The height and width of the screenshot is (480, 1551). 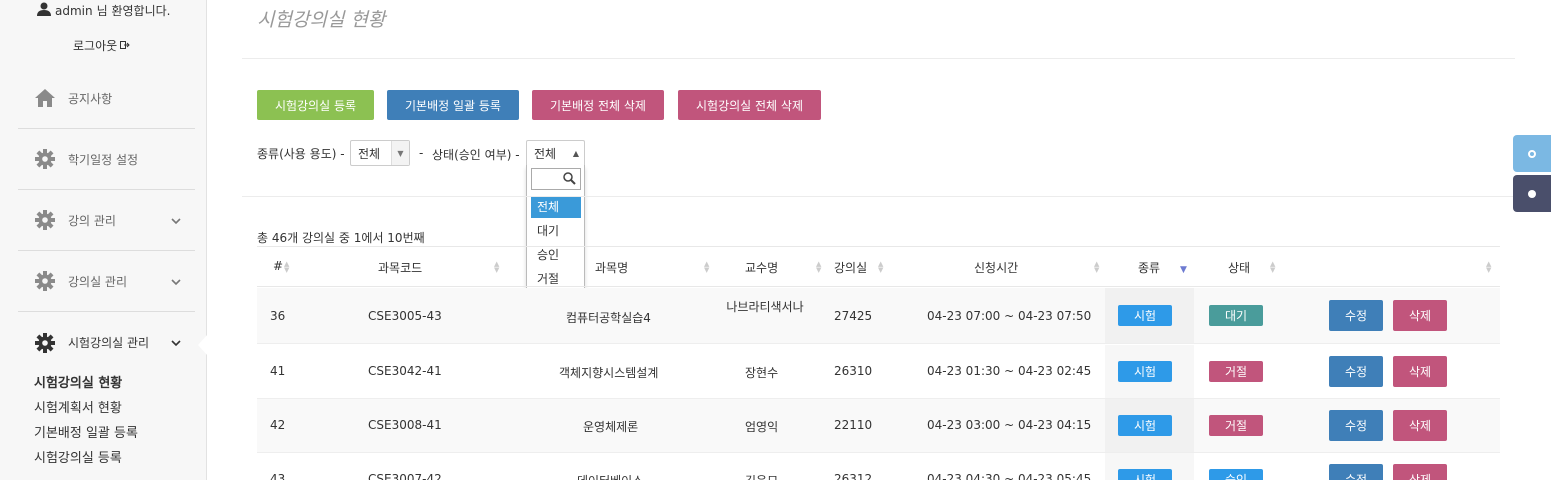 I want to click on welcome-suffix: 님 환영합니다., so click(x=133, y=11).